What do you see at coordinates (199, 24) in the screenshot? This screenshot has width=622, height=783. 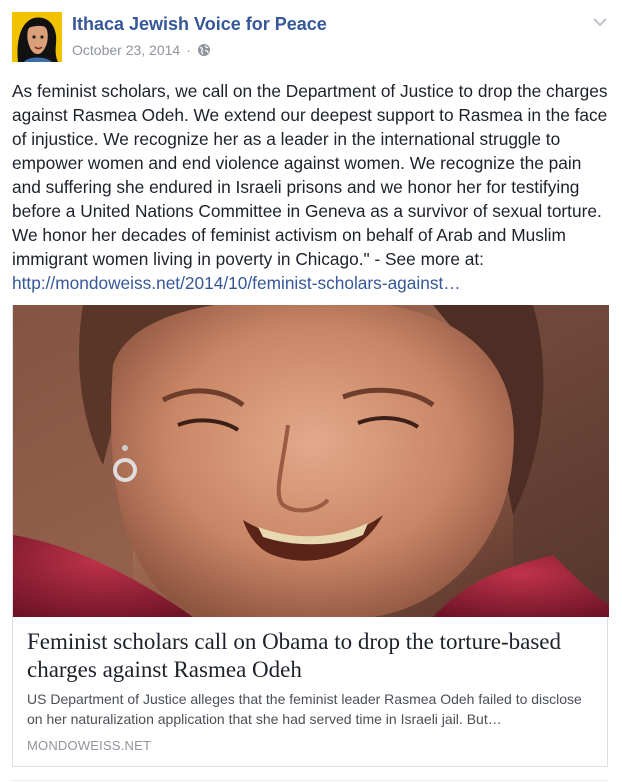 I see `page-name-link: Ithaca Jewish Voice for Peace` at bounding box center [199, 24].